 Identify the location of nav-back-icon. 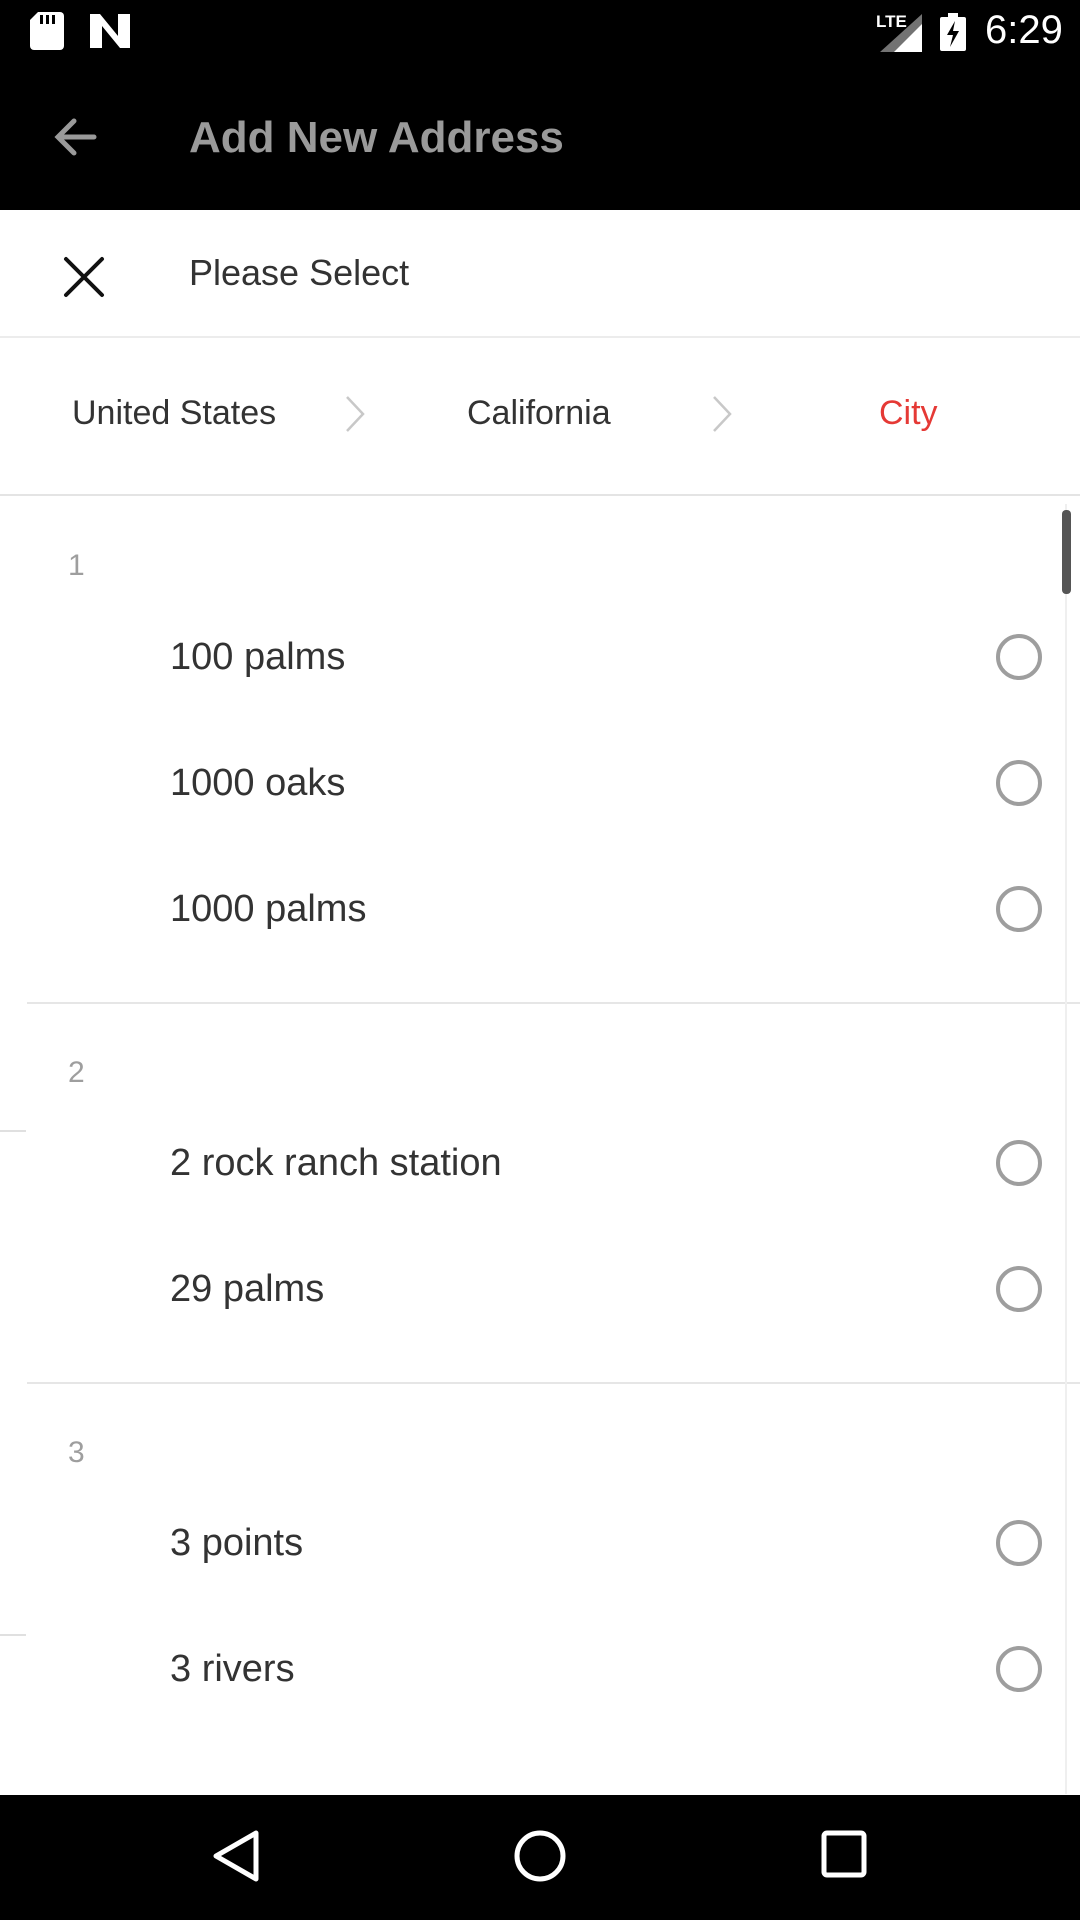
(236, 1856).